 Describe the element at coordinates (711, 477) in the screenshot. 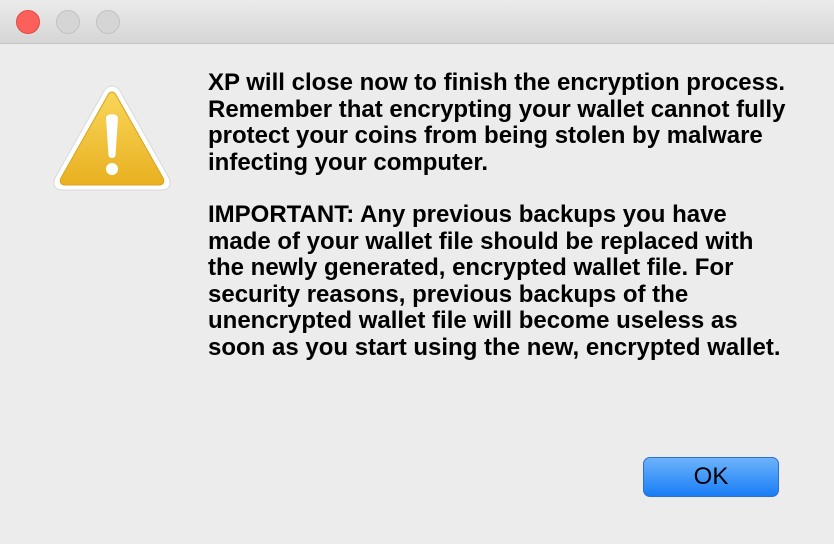

I see `ok-button: OK` at that location.